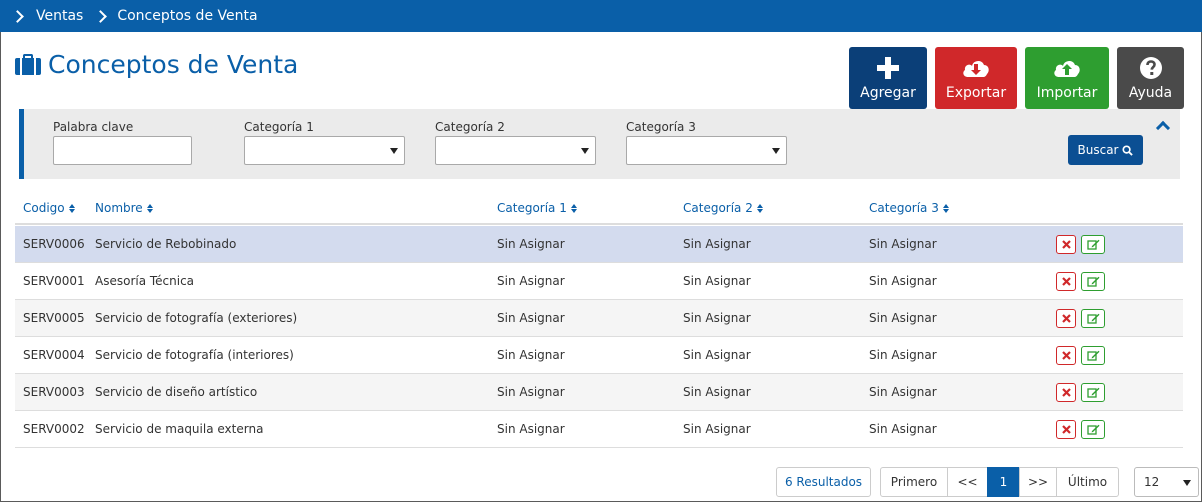  What do you see at coordinates (59, 16) in the screenshot?
I see `breadcrumb-item-ventas: Ventas` at bounding box center [59, 16].